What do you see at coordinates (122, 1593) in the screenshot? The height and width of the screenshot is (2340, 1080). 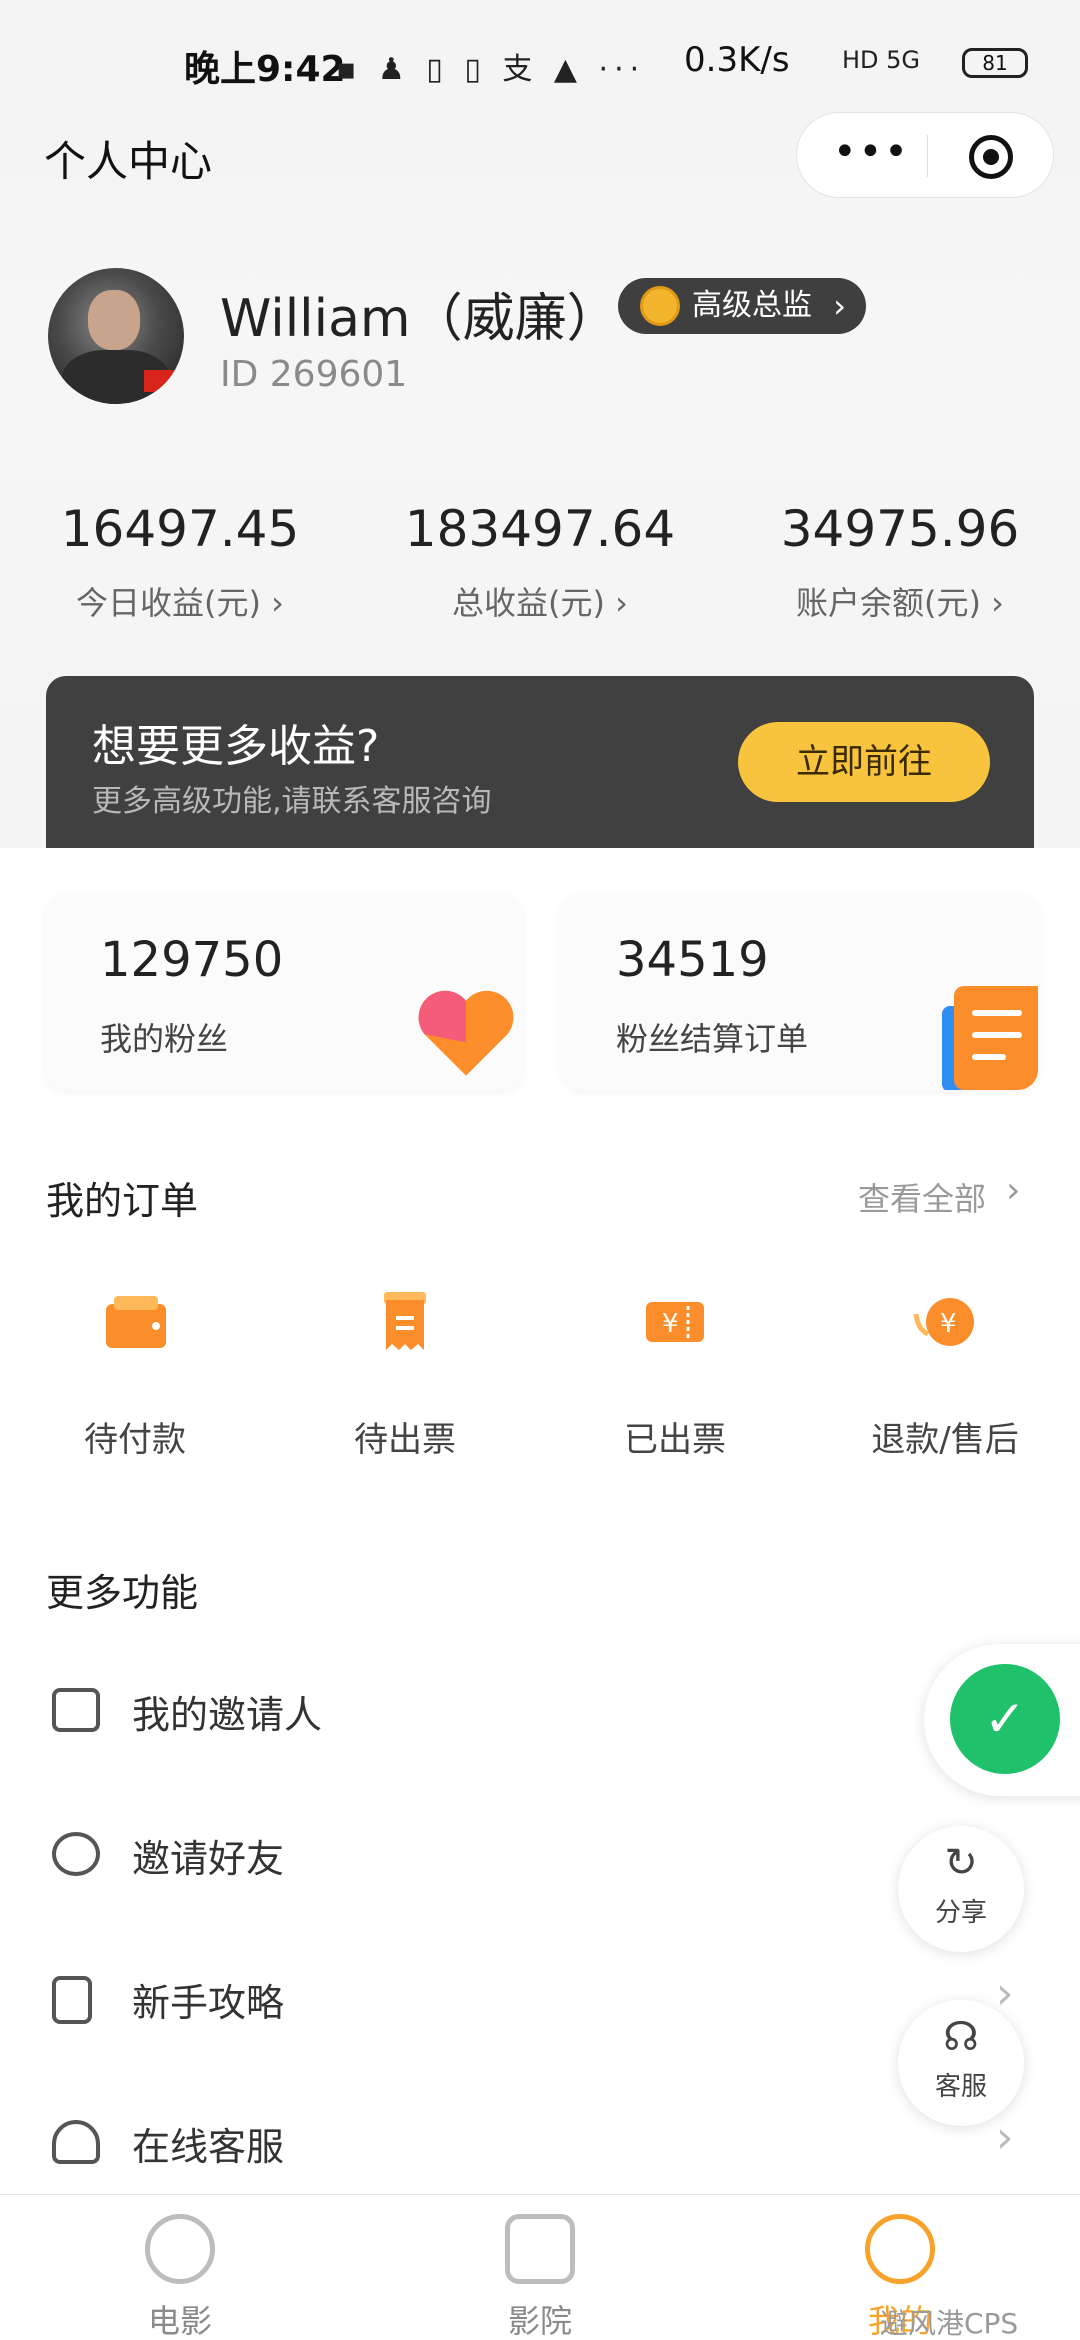 I see `more-functions-title: 更多功能` at bounding box center [122, 1593].